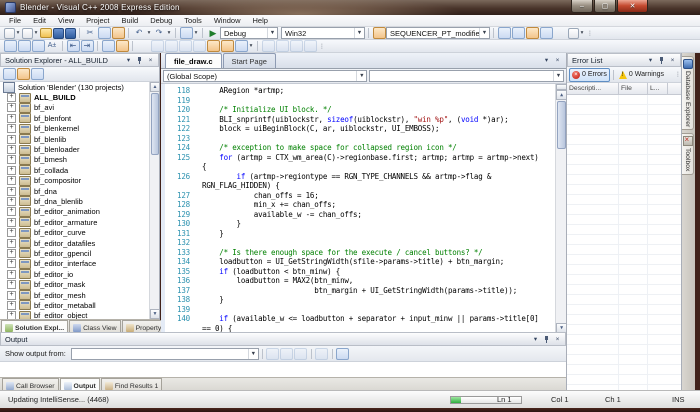  Describe the element at coordinates (79, 118) in the screenshot. I see `tree-item: + bf_blenfont` at that location.